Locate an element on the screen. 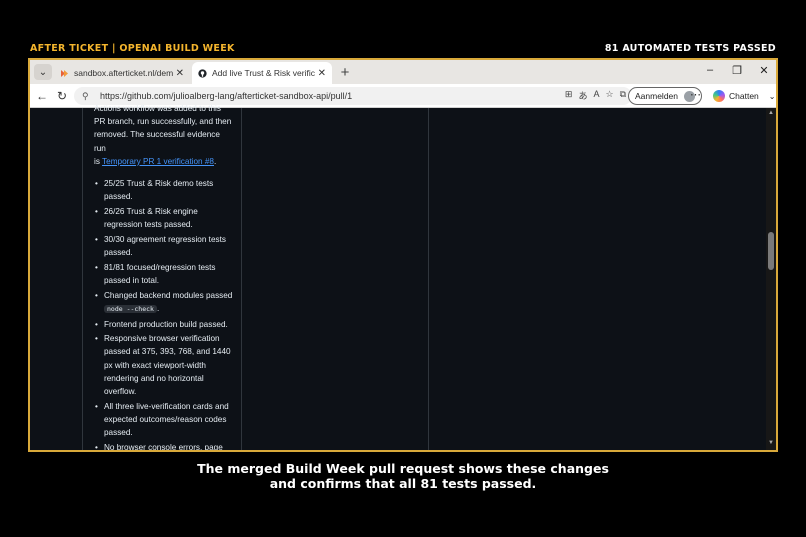 The width and height of the screenshot is (806, 537). scroll-up-icon: ▲ is located at coordinates (771, 114).